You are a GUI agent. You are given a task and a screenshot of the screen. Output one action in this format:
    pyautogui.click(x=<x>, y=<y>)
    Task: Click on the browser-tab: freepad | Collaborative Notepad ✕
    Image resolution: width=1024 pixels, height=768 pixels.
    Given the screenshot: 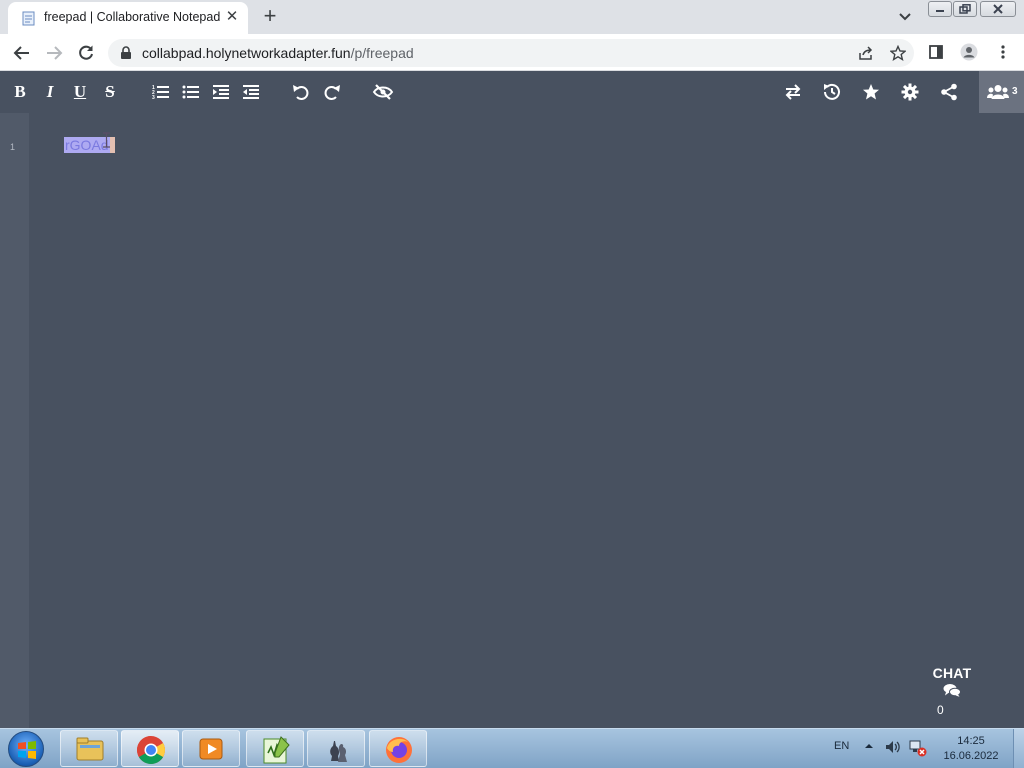 What is the action you would take?
    pyautogui.click(x=128, y=18)
    